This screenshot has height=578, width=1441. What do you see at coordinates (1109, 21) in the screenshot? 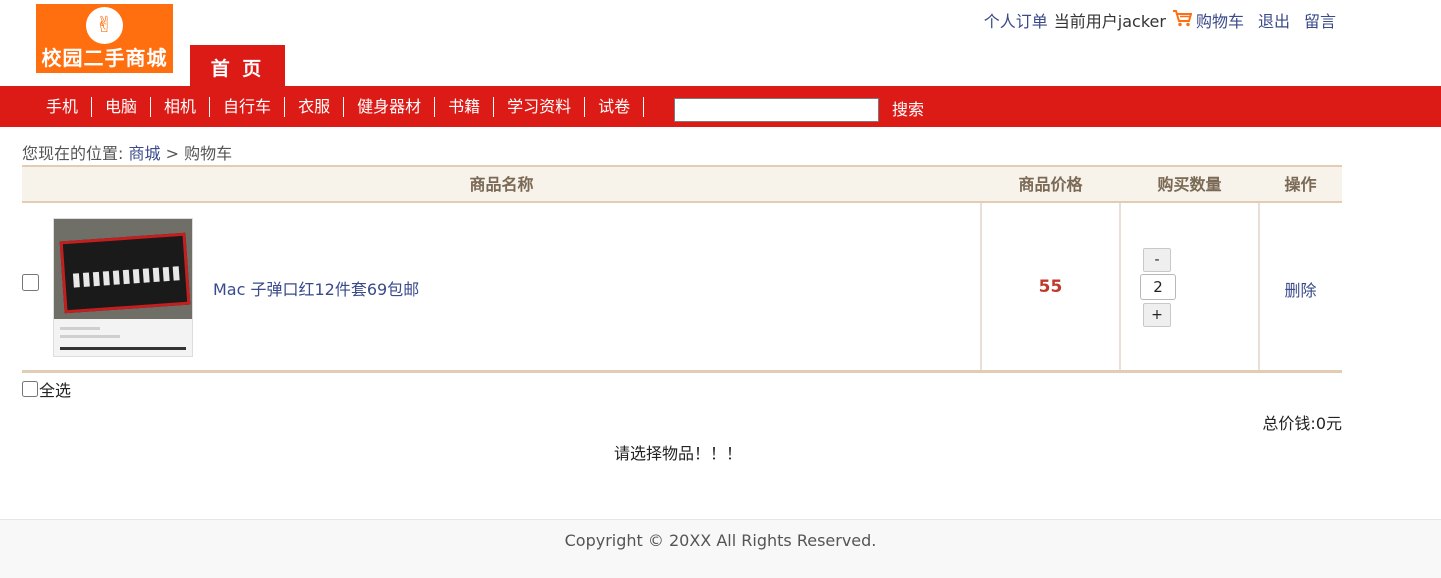
I see `current-user-label: 当前用户jacker` at bounding box center [1109, 21].